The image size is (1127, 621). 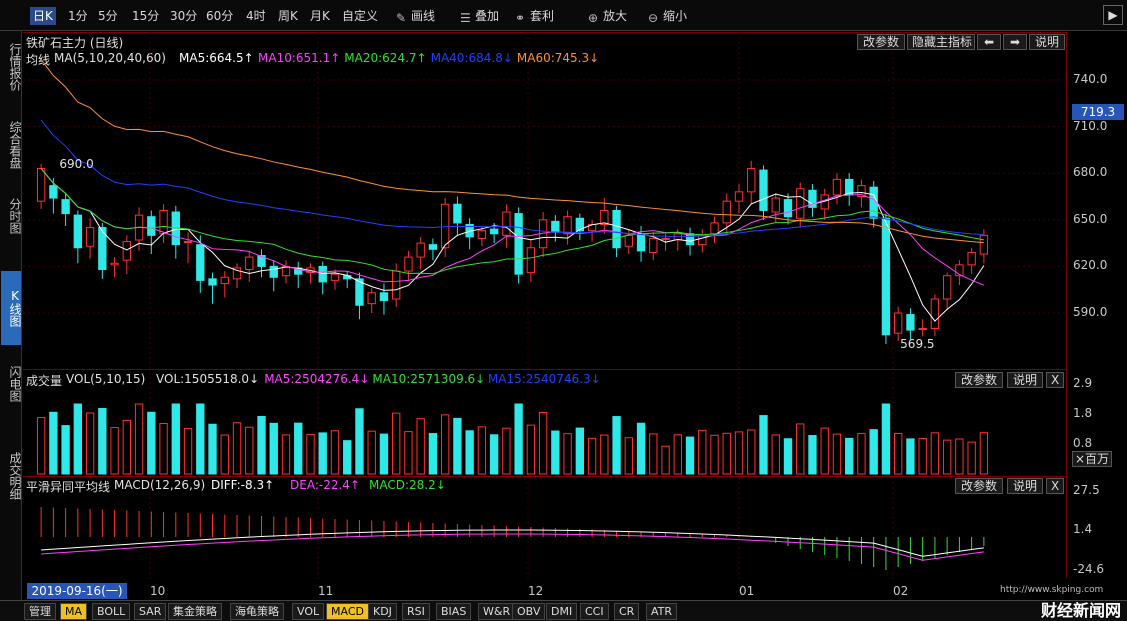 What do you see at coordinates (150, 611) in the screenshot?
I see `tab-3: SAR` at bounding box center [150, 611].